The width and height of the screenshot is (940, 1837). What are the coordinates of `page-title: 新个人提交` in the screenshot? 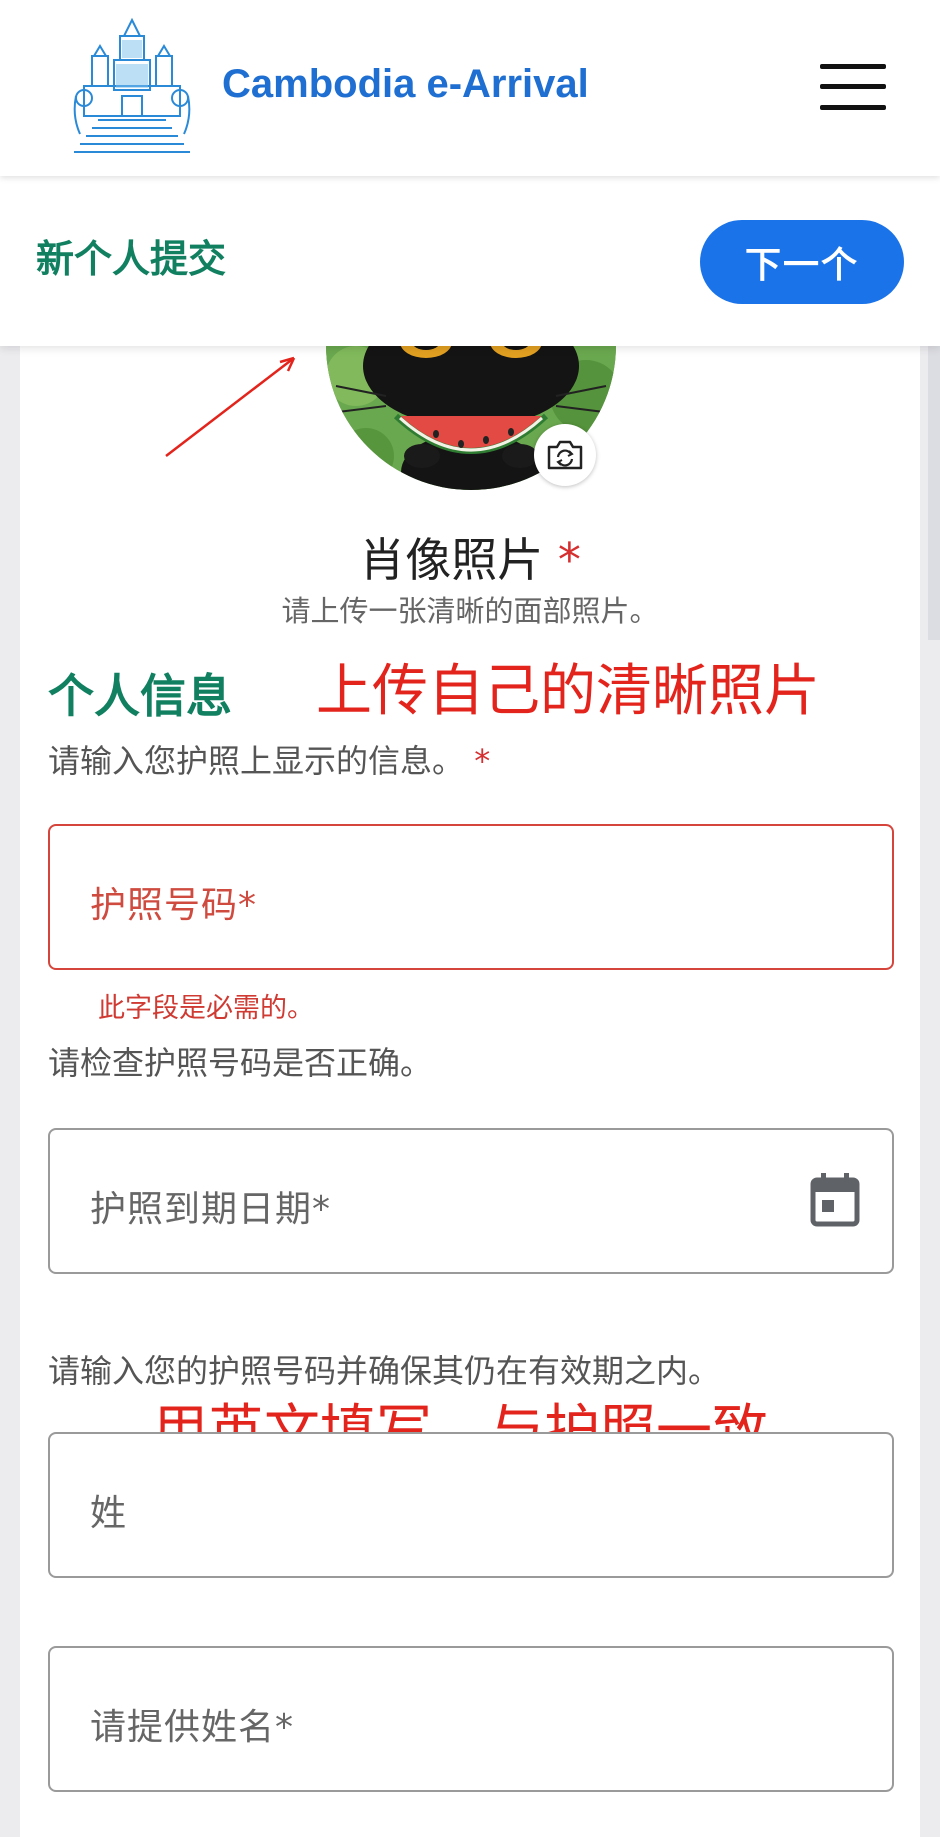 It's located at (131, 259).